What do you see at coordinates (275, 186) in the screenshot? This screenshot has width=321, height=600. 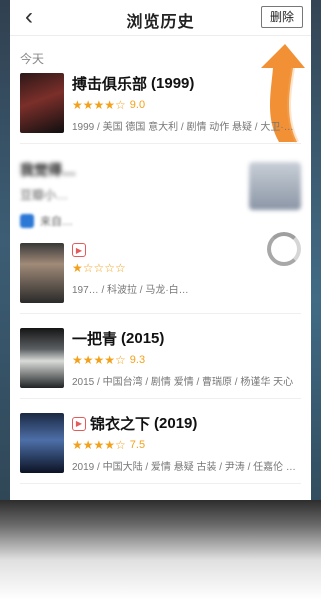 I see `blurred-thumbnail` at bounding box center [275, 186].